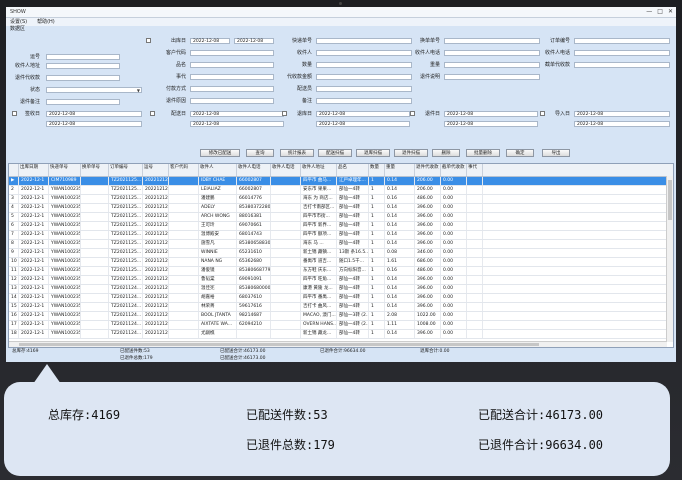 The height and width of the screenshot is (480, 682). I want to click on column-header, so click(14, 170).